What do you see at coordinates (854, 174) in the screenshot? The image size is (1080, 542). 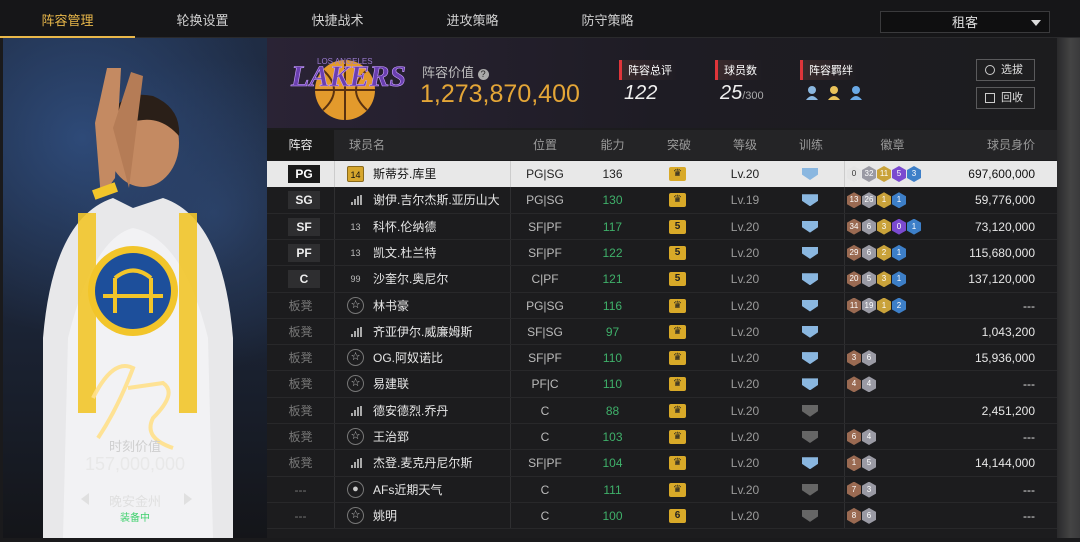 I see `badge-icon: 0` at bounding box center [854, 174].